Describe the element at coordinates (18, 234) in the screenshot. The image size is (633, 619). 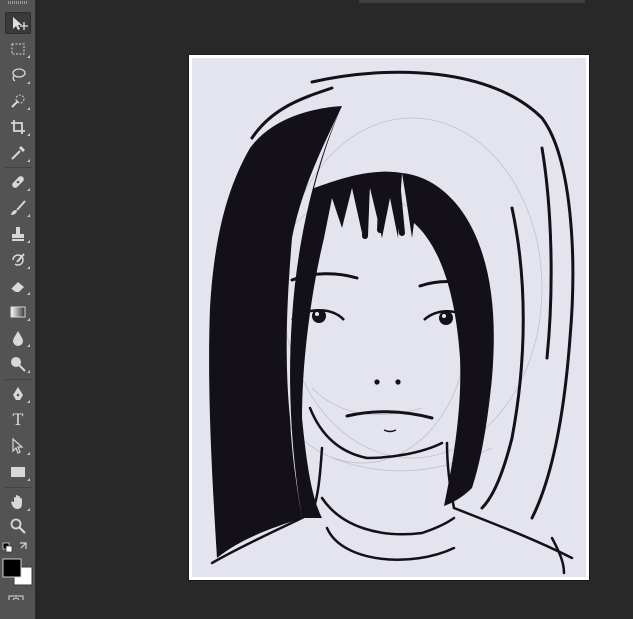
I see `stamp-icon` at that location.